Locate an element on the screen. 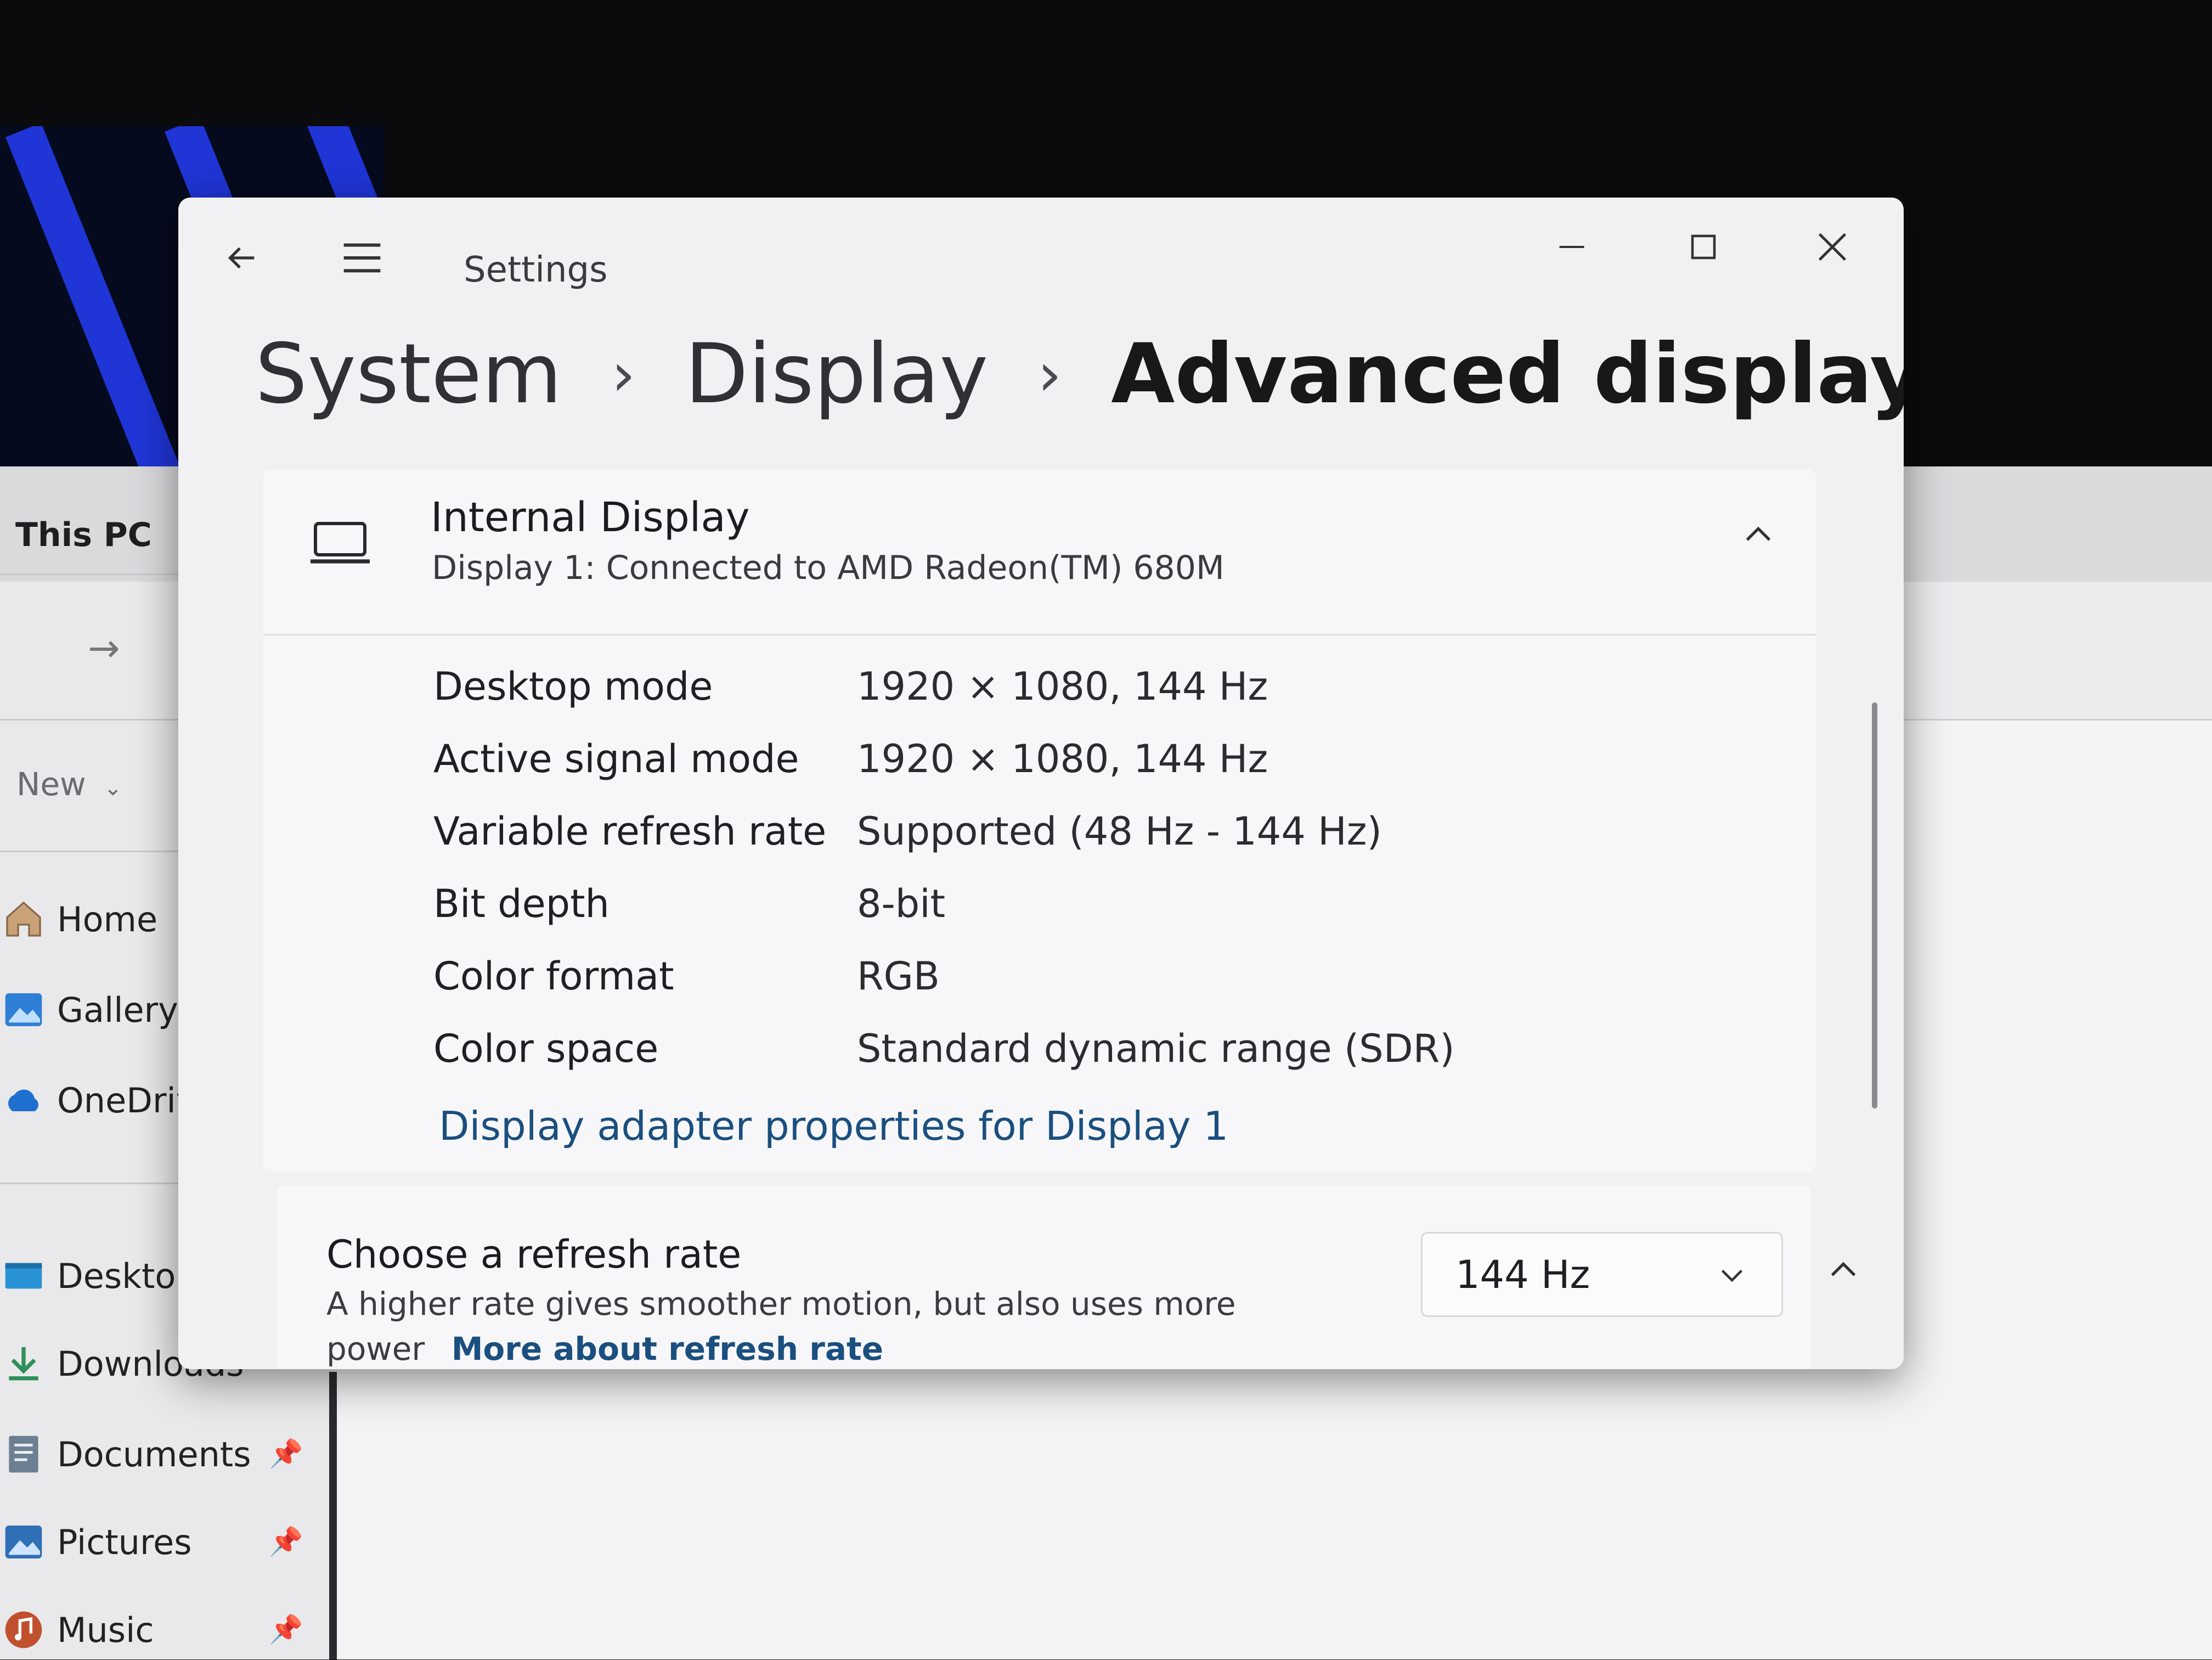 The height and width of the screenshot is (1660, 2212). nav-item-pictures: Pictures is located at coordinates (96, 1542).